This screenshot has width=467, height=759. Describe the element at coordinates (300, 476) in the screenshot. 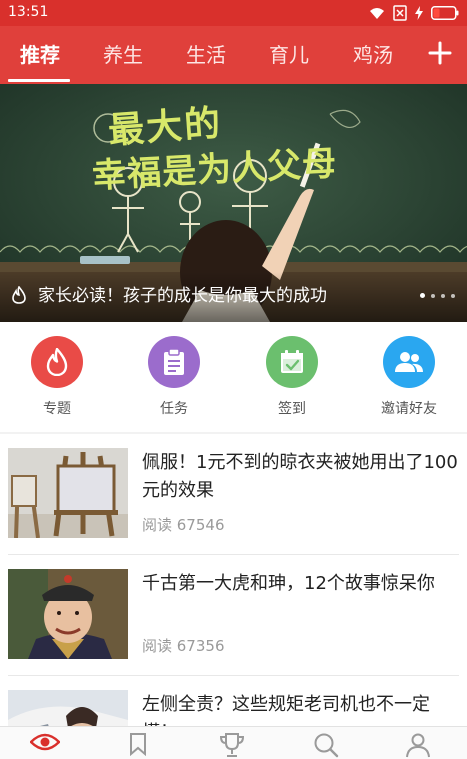

I see `article-title: 佩服！1元不到的晾衣夹被她用出了100元的效果` at that location.